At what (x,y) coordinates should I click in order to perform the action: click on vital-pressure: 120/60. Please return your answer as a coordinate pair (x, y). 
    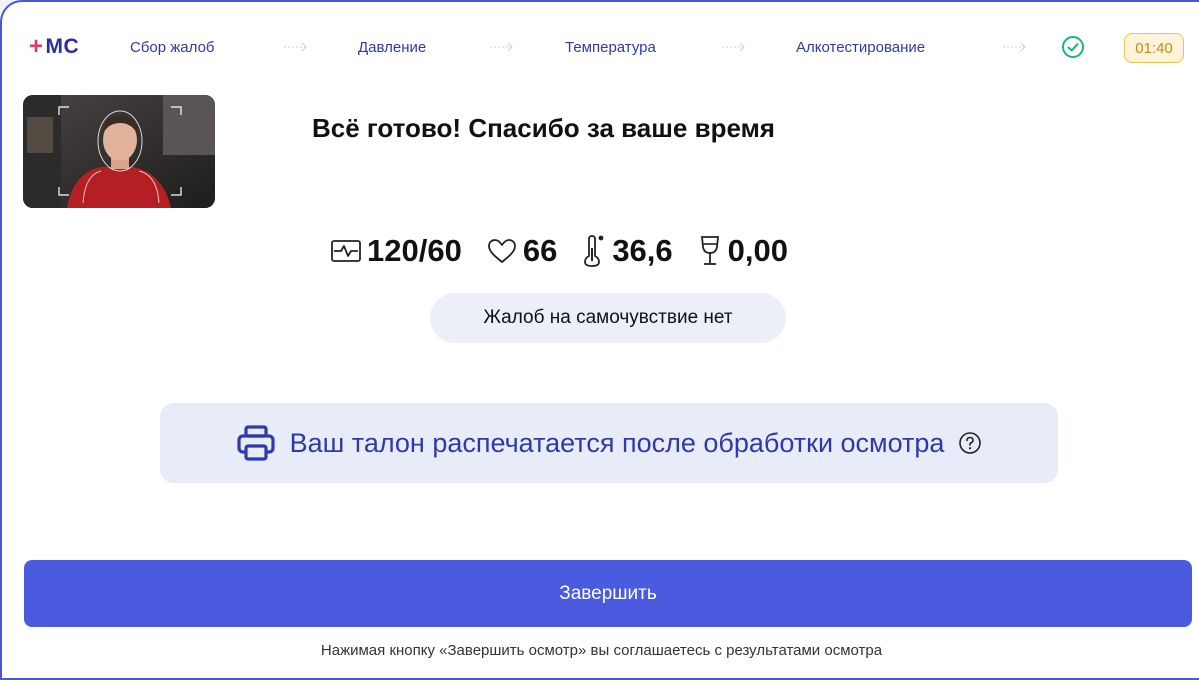
    Looking at the image, I should click on (396, 251).